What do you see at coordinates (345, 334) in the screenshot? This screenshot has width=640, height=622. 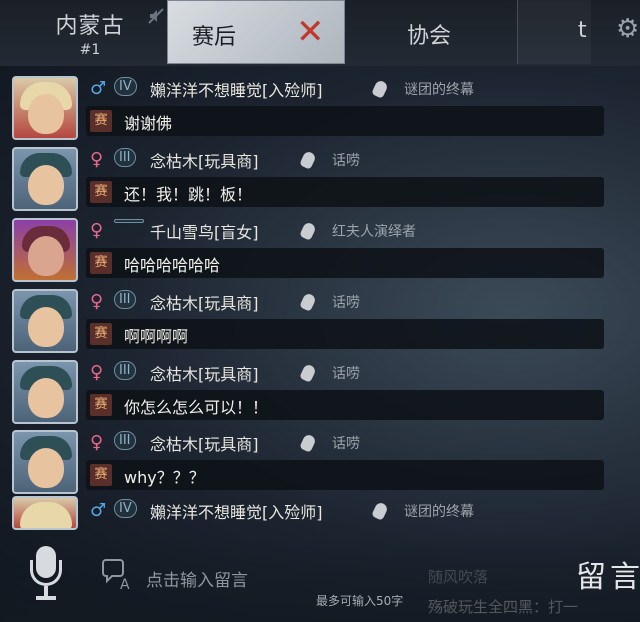 I see `message-bubble: 赛 啊啊啊啊` at bounding box center [345, 334].